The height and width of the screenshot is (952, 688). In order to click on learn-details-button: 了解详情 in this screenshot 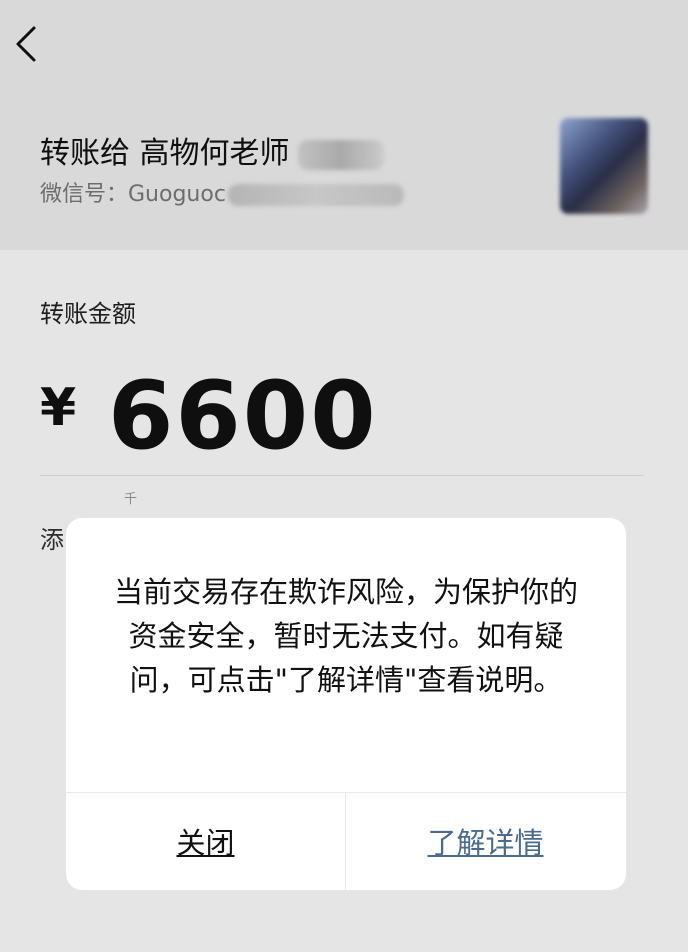, I will do `click(485, 841)`.